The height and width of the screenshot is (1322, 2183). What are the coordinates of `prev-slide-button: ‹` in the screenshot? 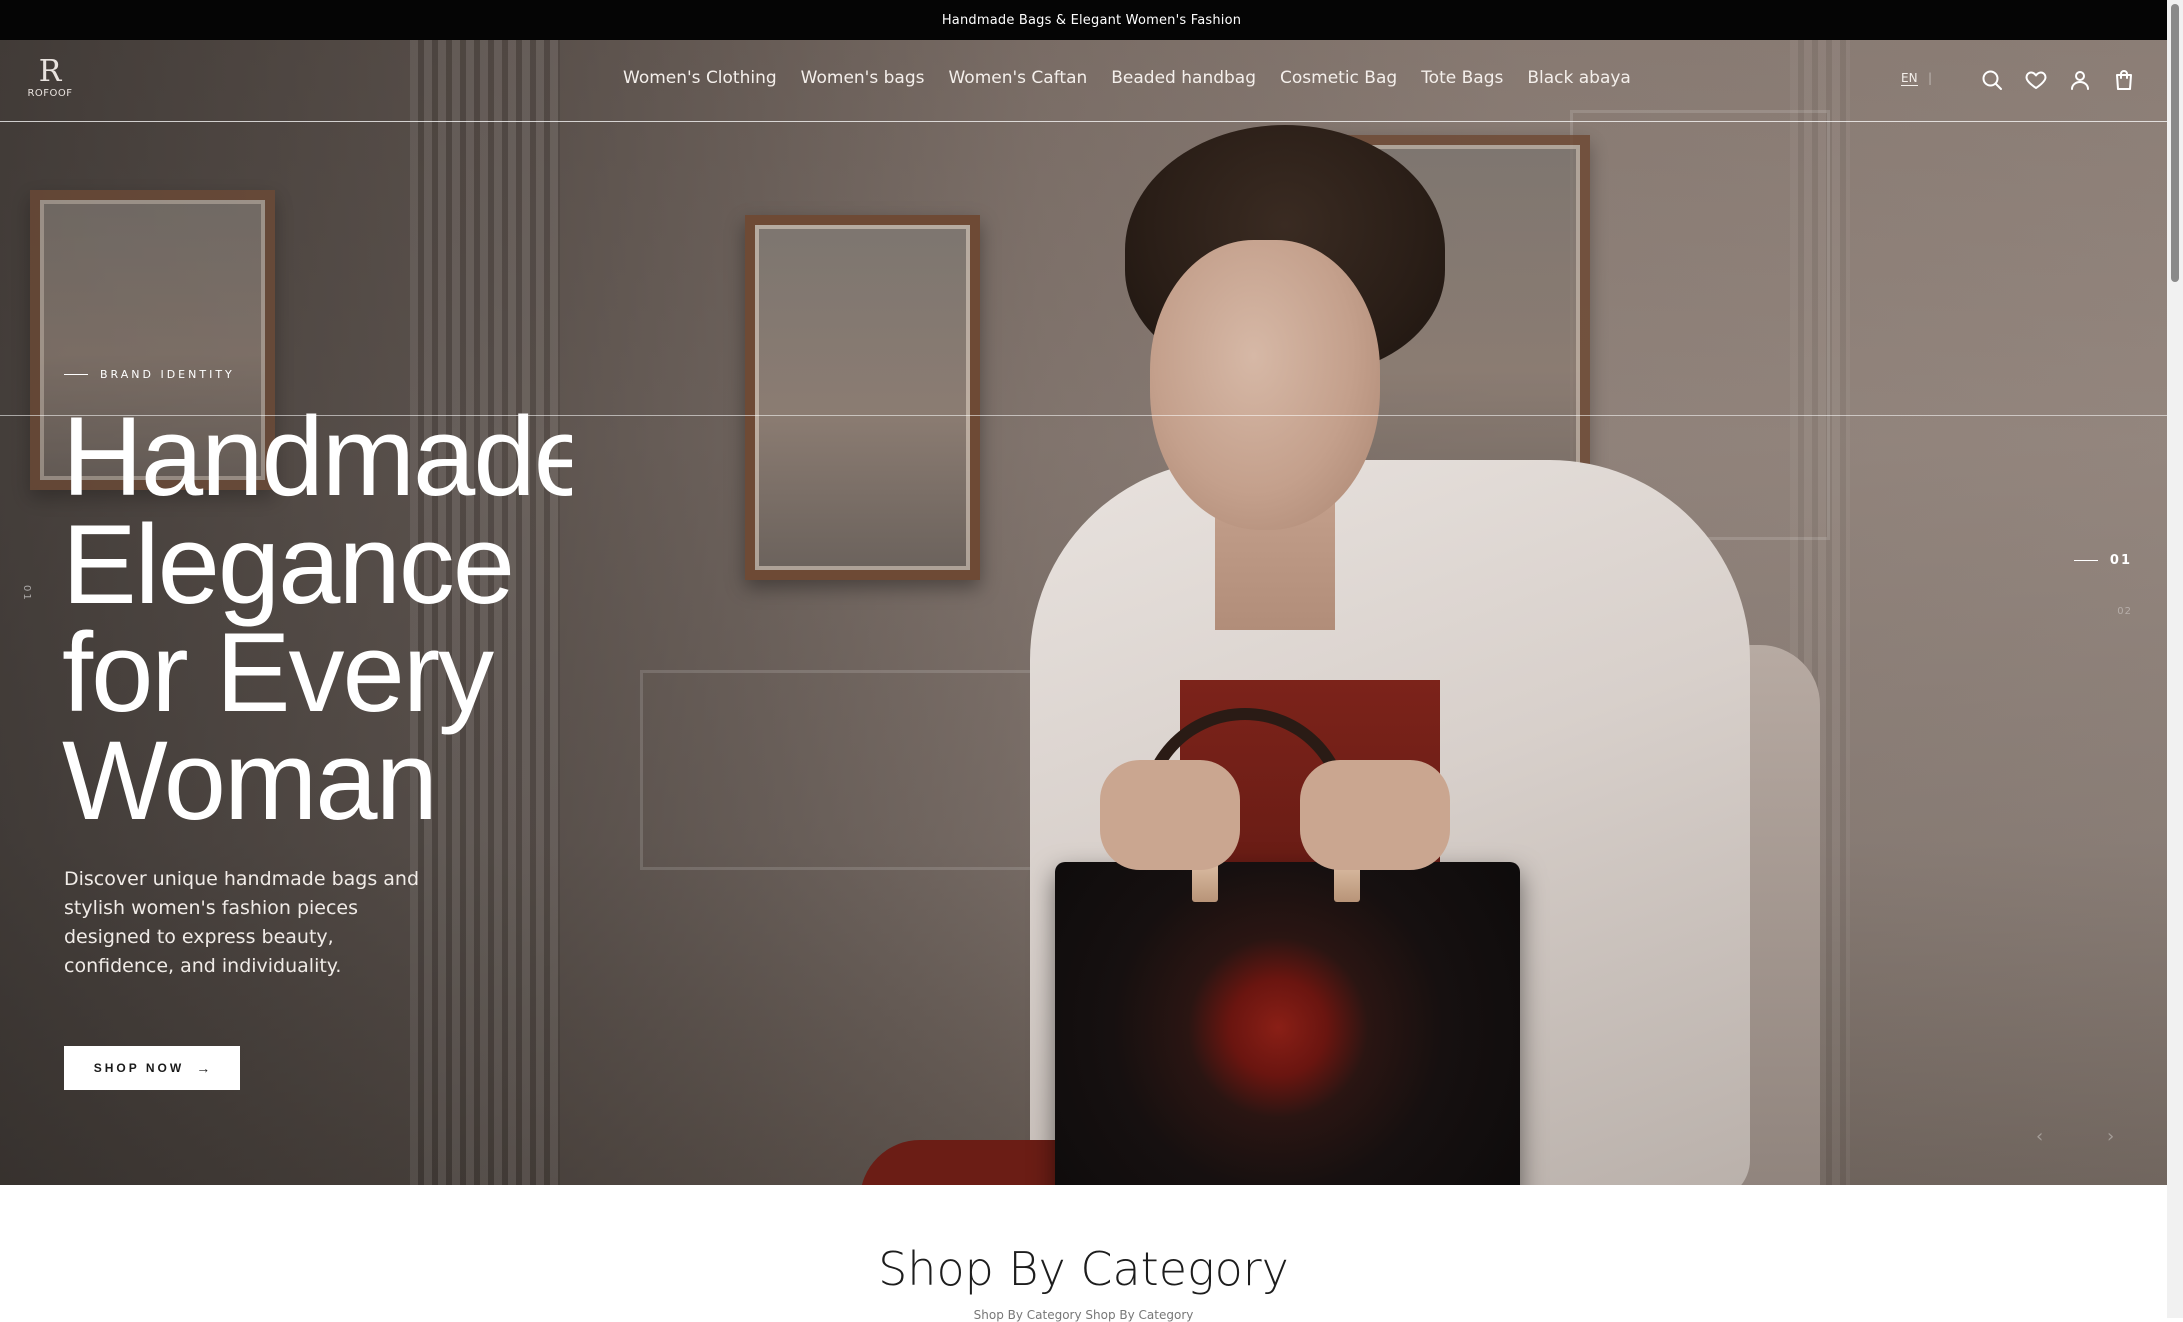 It's located at (2039, 1136).